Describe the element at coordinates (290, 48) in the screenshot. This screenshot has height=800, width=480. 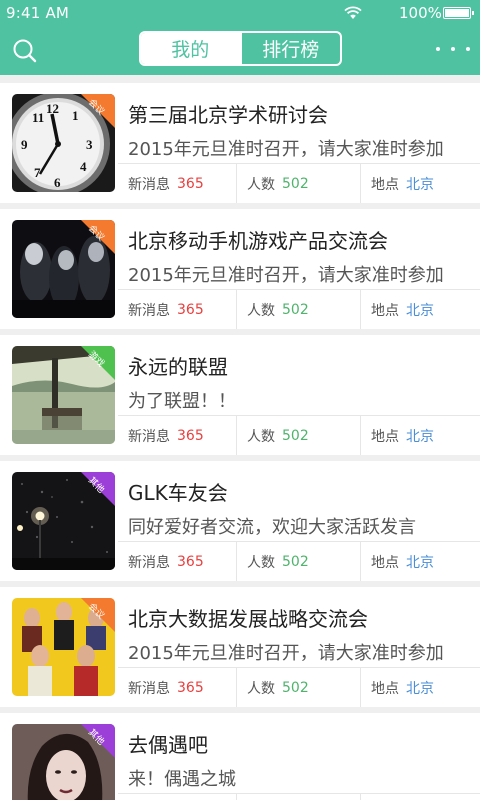
I see `tab-ranking: 排行榜` at that location.